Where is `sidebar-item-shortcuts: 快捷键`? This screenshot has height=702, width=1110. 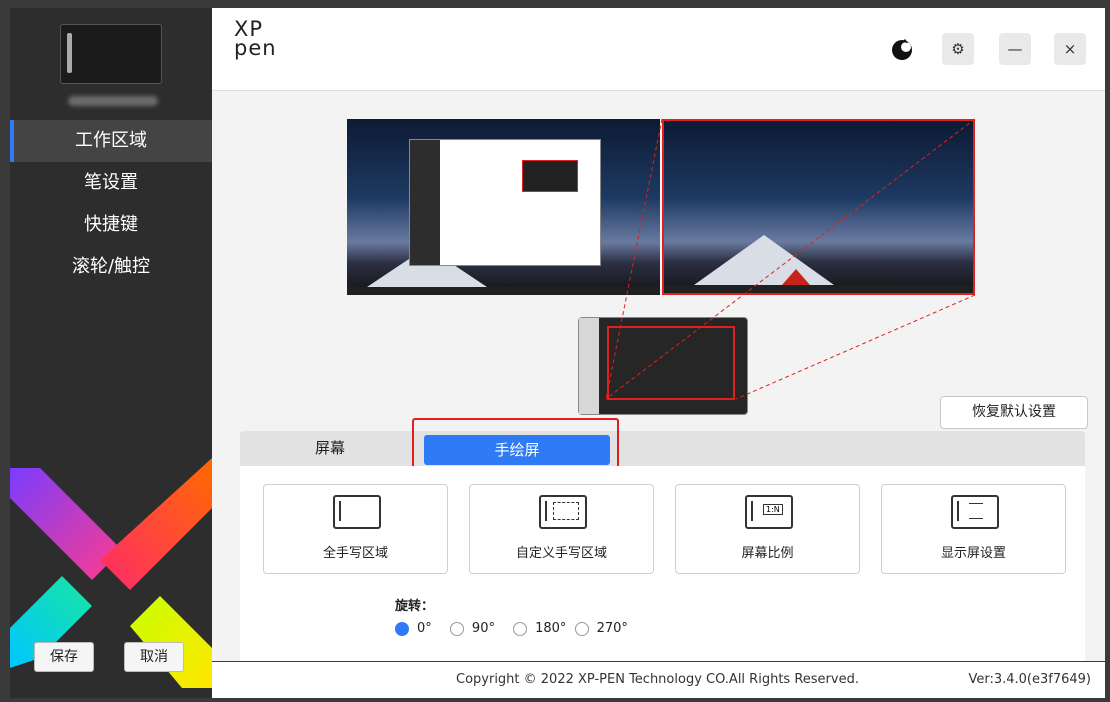
sidebar-item-shortcuts: 快捷键 is located at coordinates (111, 225).